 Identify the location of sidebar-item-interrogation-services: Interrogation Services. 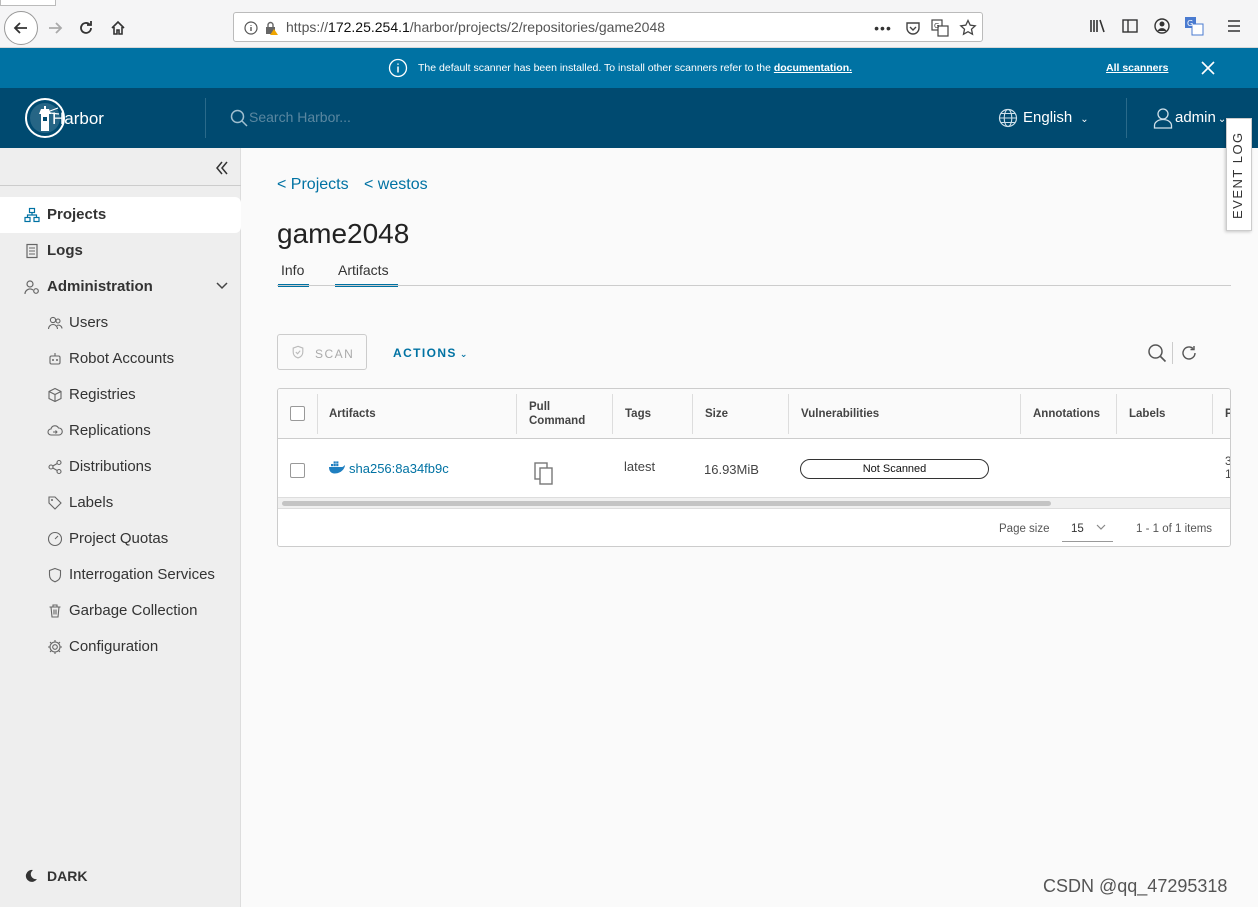
(120, 575).